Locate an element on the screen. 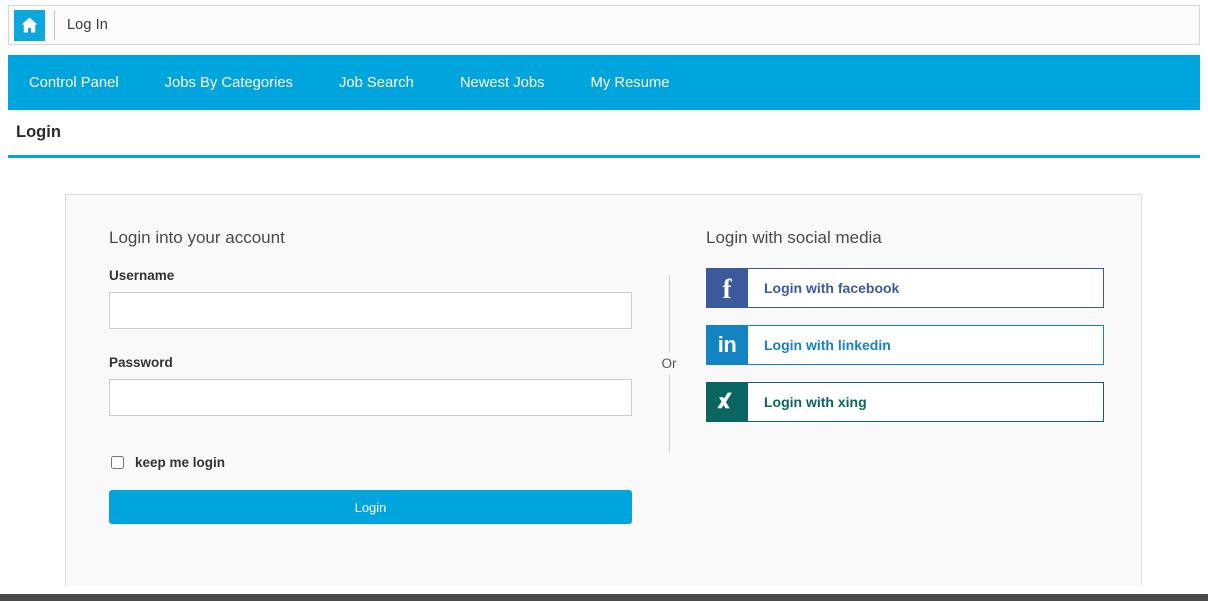 The image size is (1208, 601). nav-item-my-resume: My Resume is located at coordinates (630, 83).